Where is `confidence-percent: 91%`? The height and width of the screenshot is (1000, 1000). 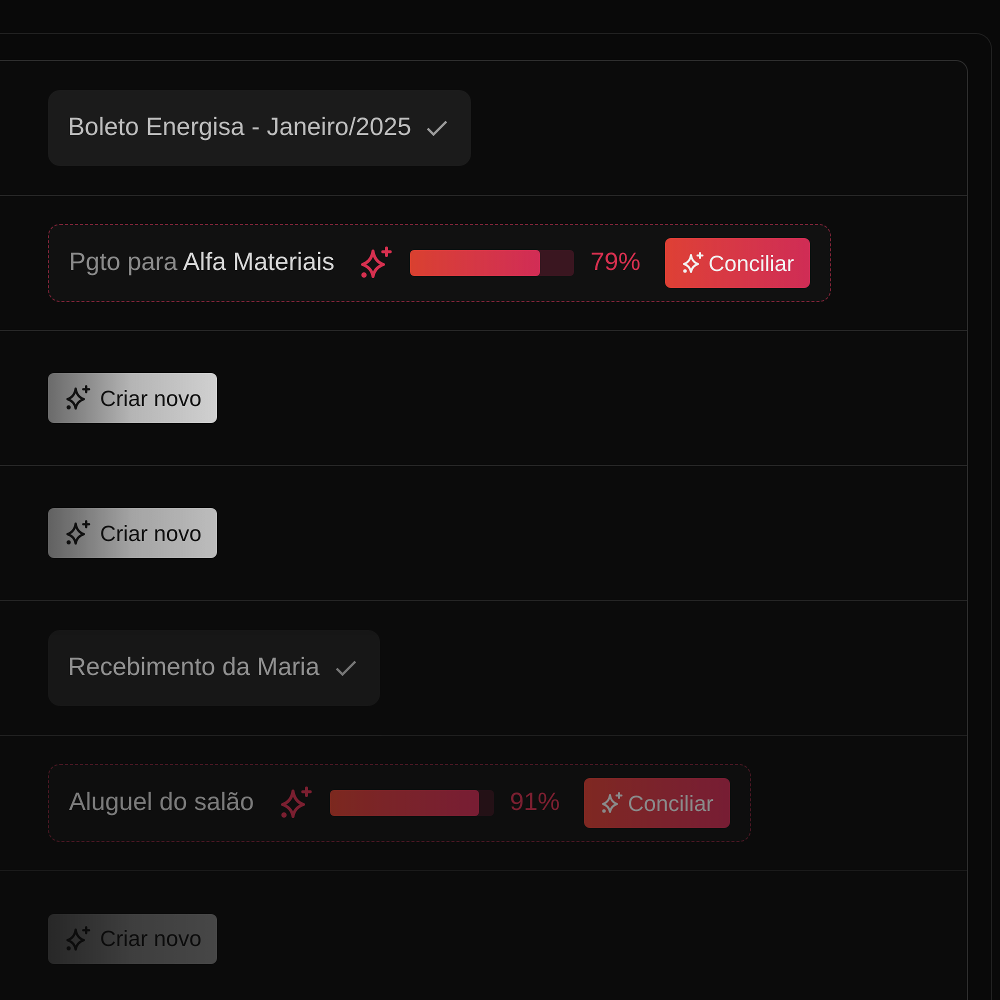 confidence-percent: 91% is located at coordinates (535, 802).